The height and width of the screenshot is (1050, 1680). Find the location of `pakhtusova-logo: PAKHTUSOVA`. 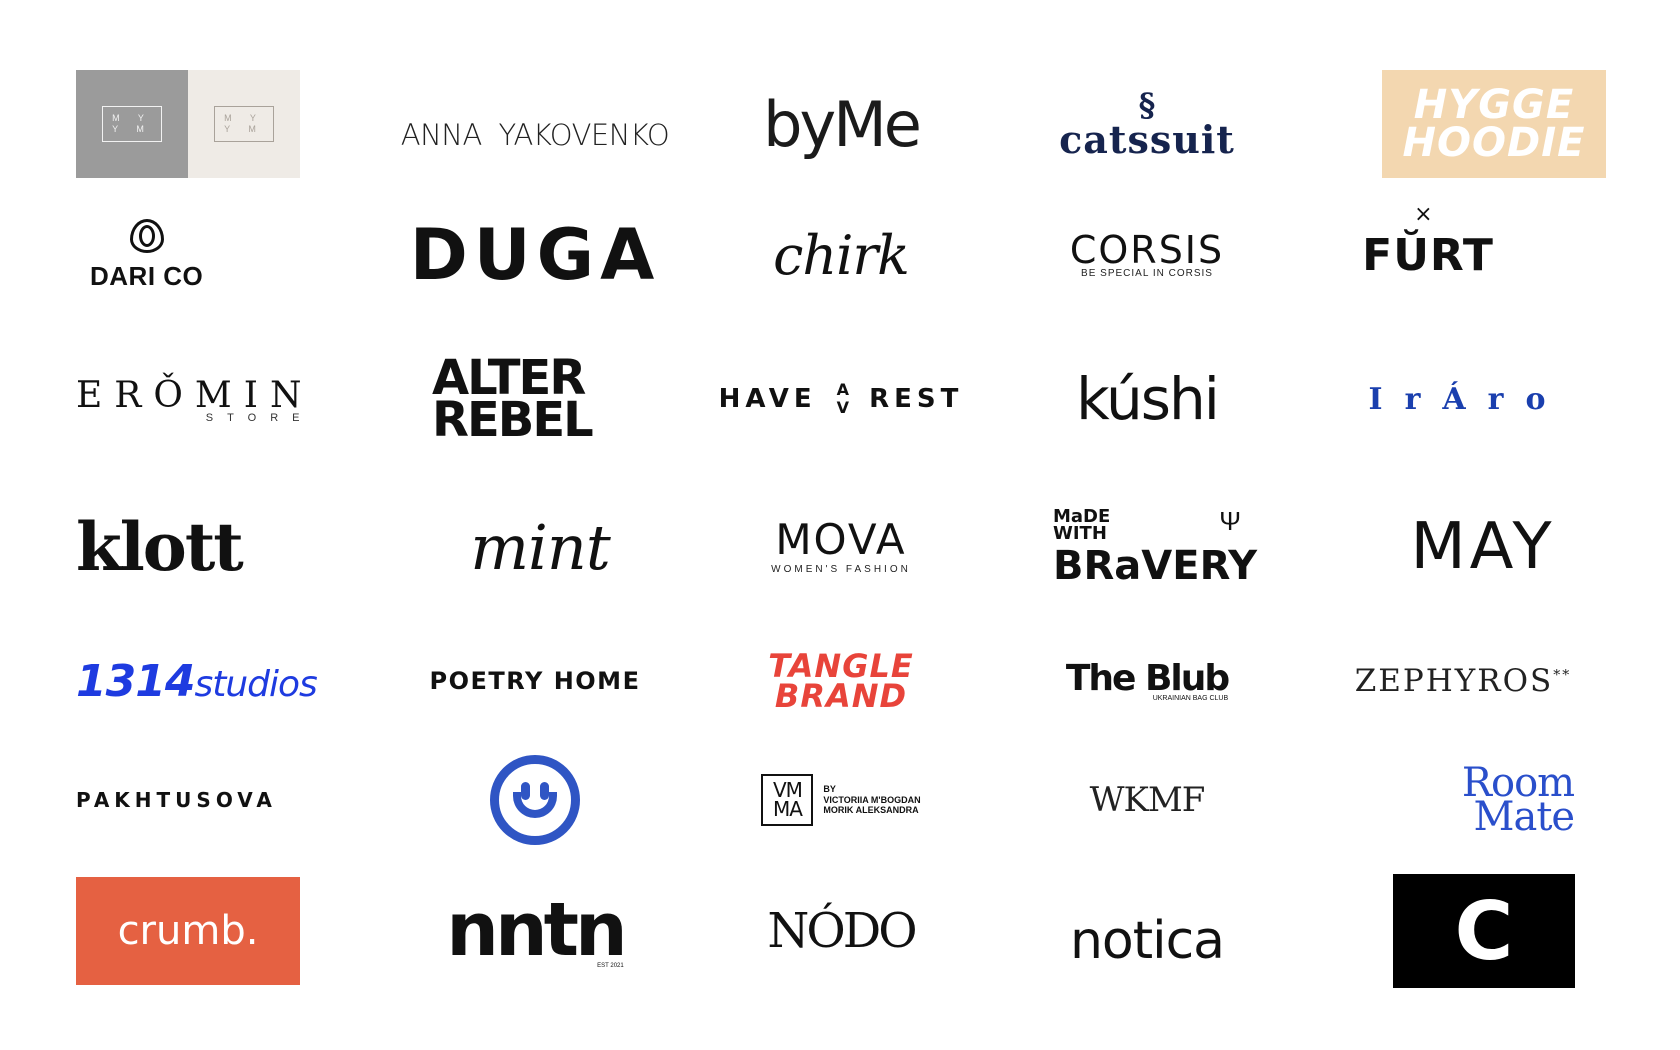

pakhtusova-logo: PAKHTUSOVA is located at coordinates (176, 800).